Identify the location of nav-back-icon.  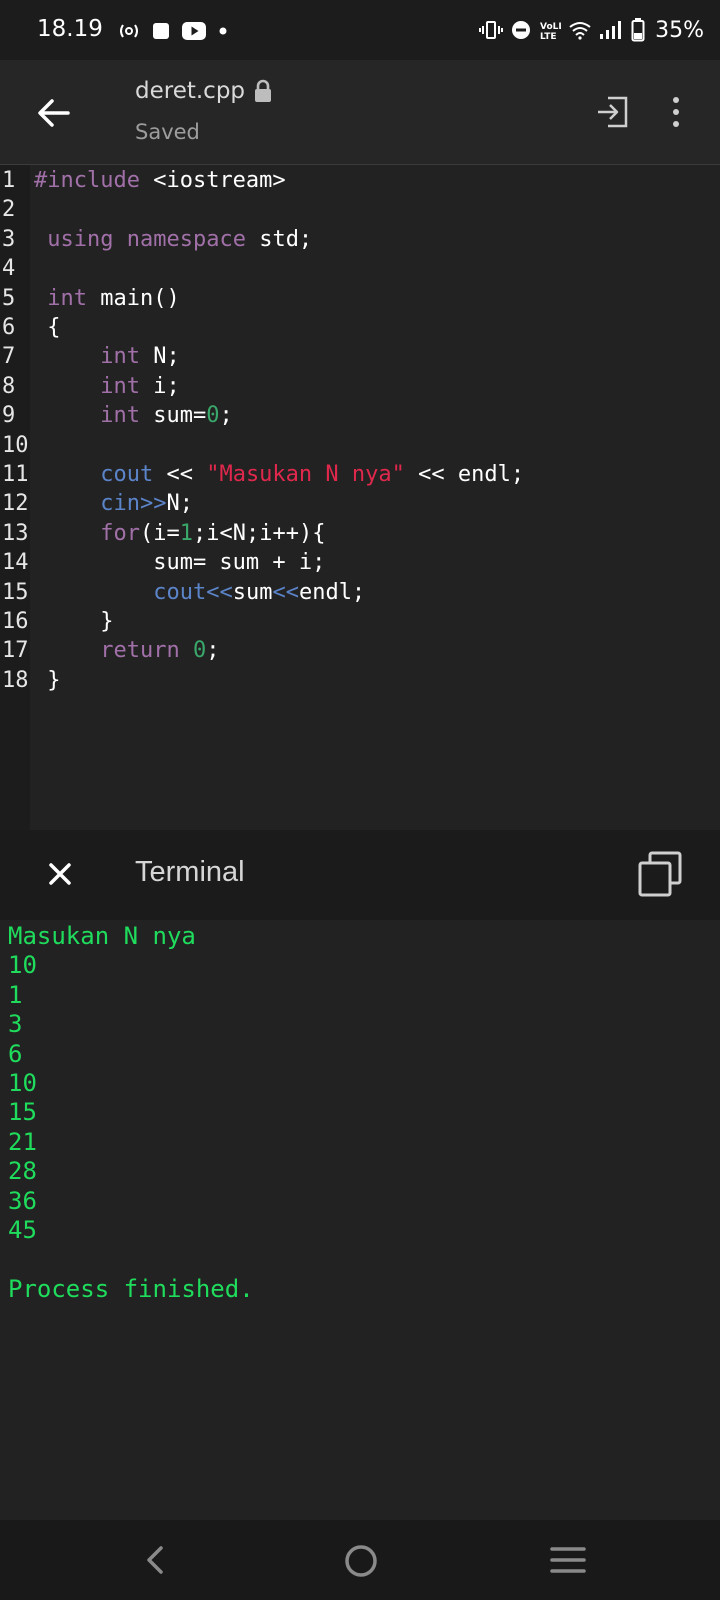
(156, 1560).